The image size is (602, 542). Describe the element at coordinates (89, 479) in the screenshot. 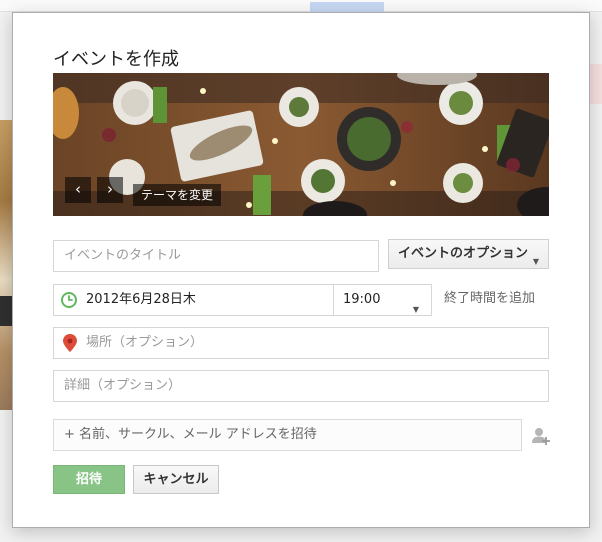

I see `invite-button: 招待` at that location.